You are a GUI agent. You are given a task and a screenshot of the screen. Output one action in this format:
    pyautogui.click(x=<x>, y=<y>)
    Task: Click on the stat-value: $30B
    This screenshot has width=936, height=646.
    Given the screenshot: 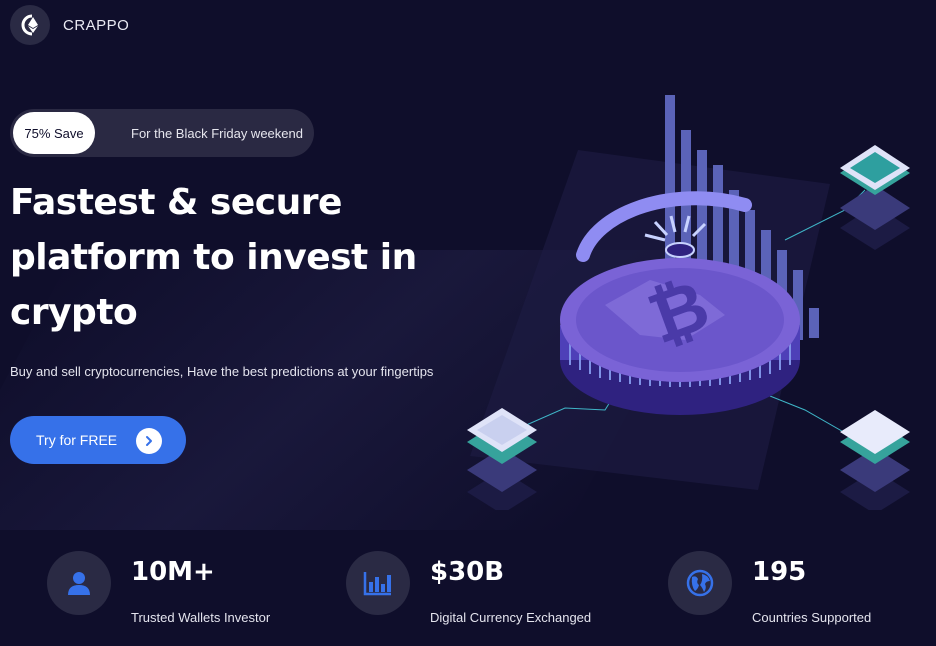 What is the action you would take?
    pyautogui.click(x=467, y=572)
    